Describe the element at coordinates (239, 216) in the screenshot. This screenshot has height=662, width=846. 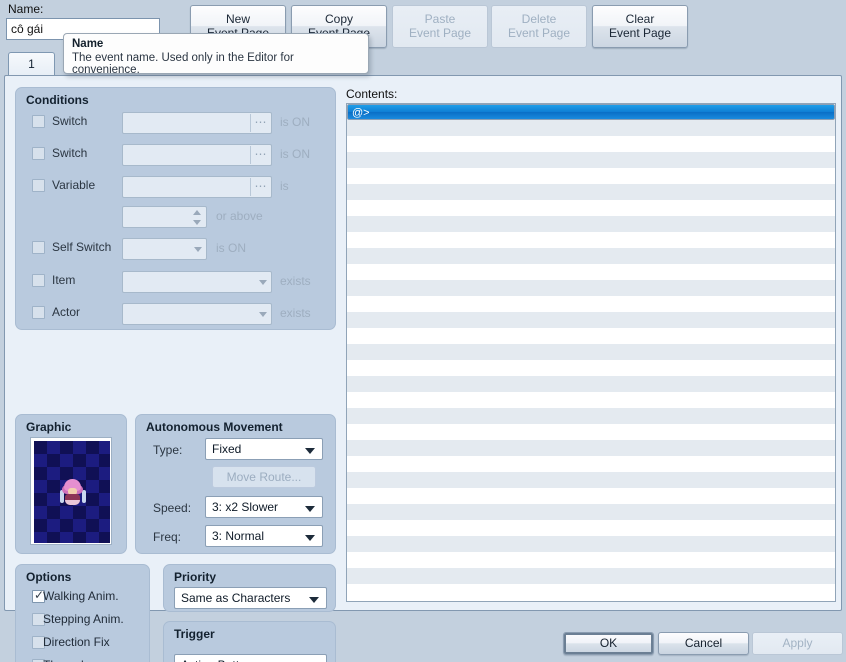
I see `condition-variable-value-suffix: or above` at that location.